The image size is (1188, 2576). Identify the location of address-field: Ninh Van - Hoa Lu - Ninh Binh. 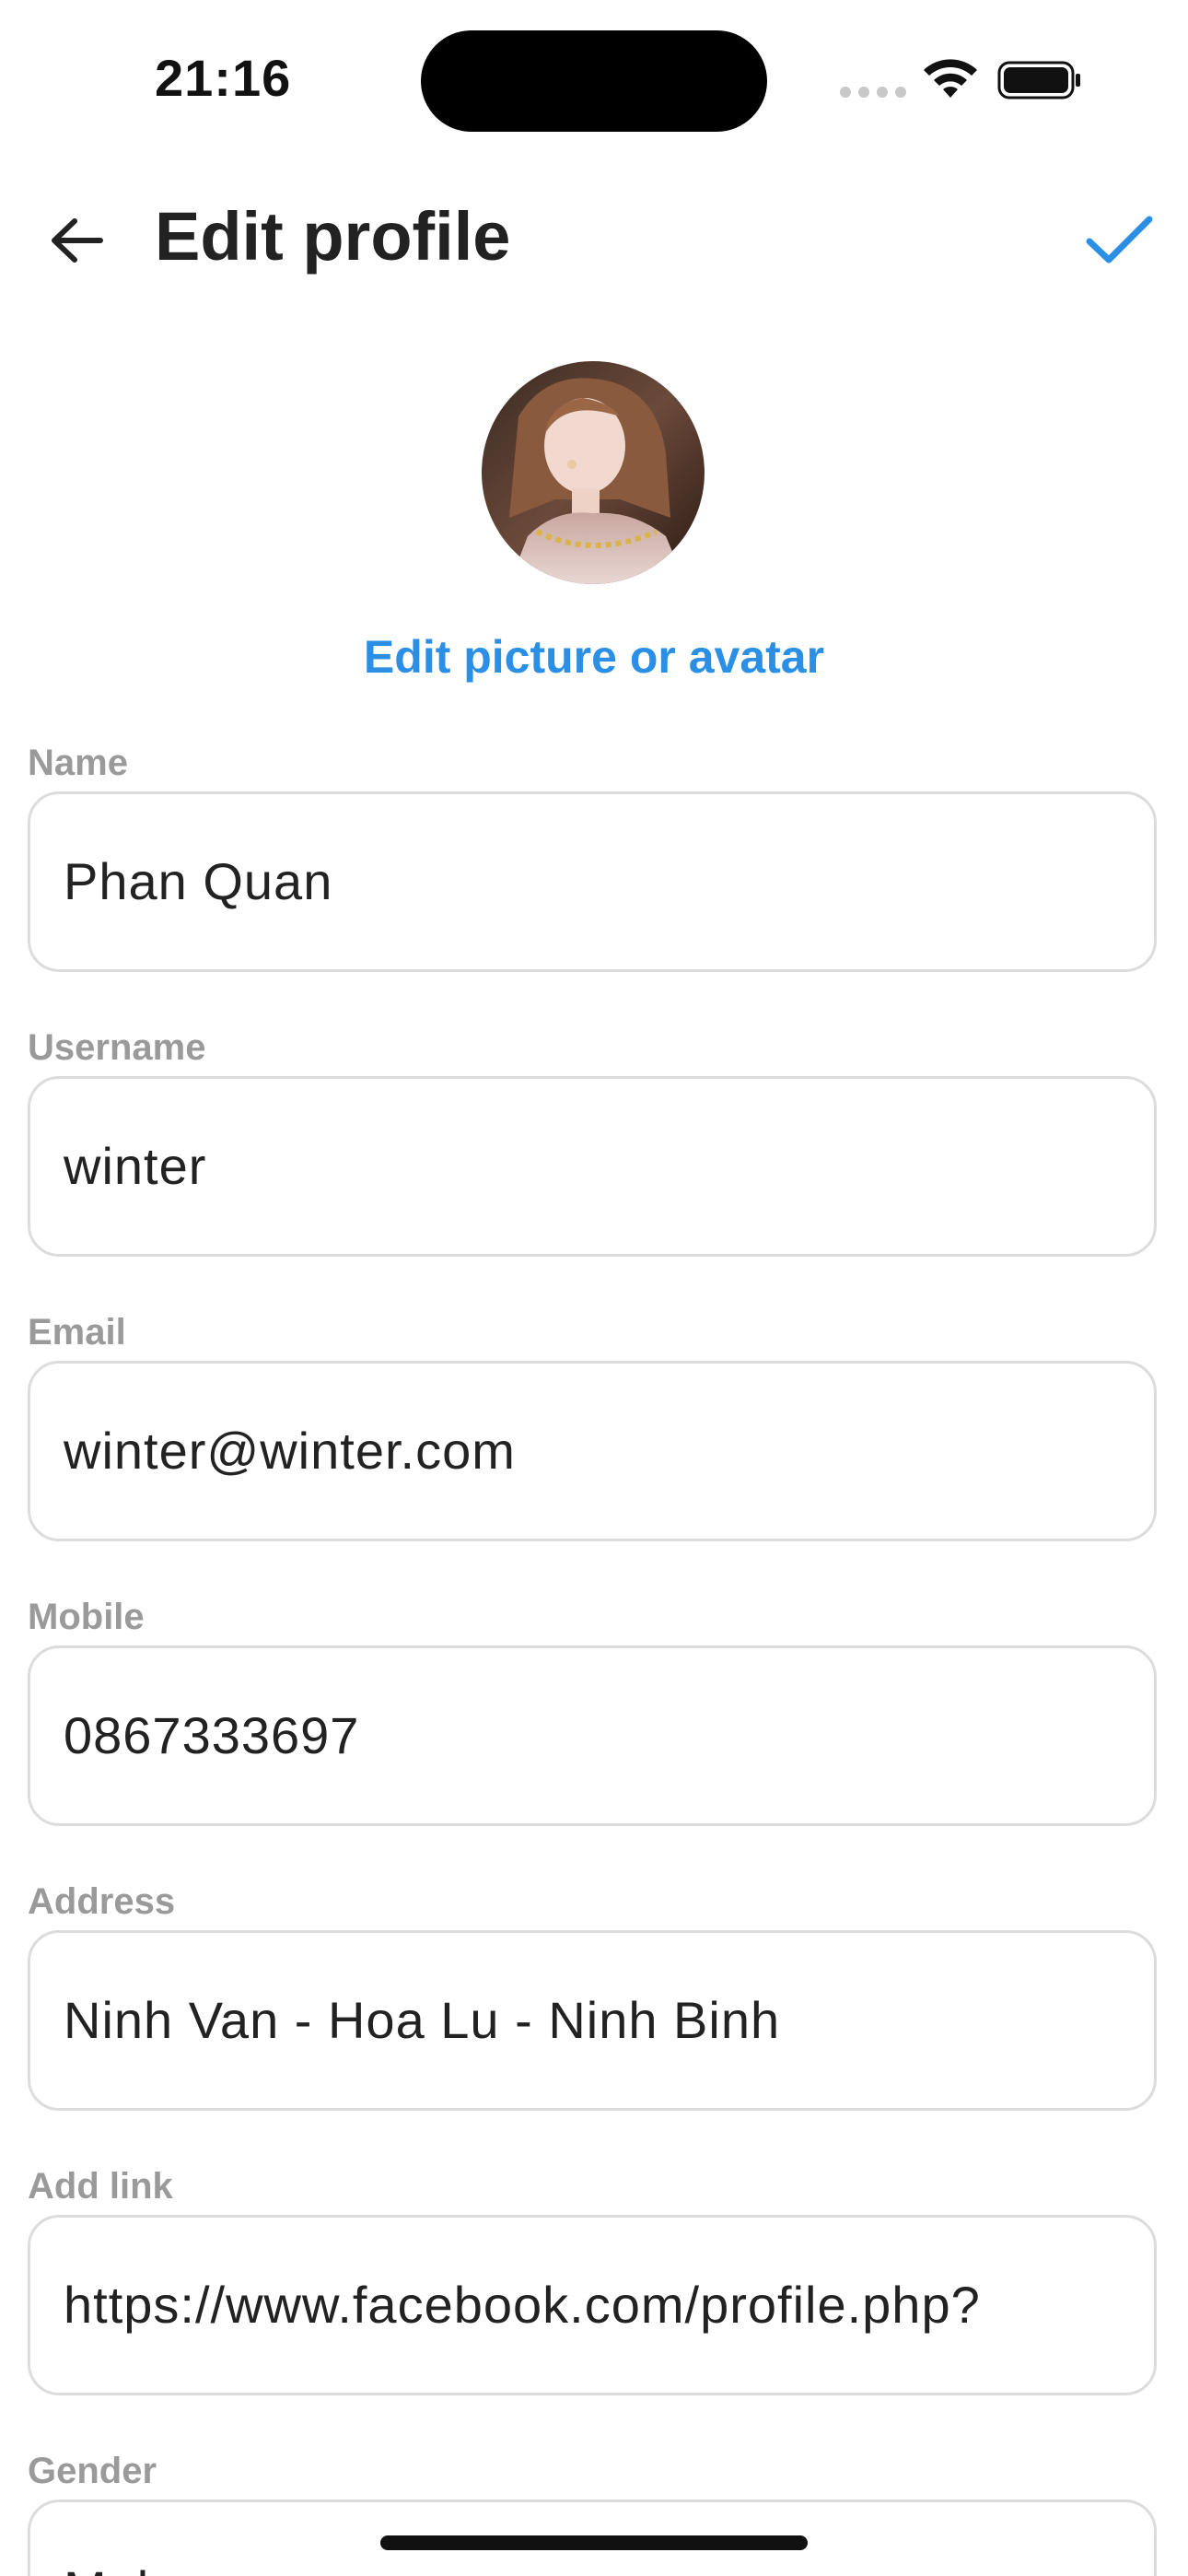
(592, 2021).